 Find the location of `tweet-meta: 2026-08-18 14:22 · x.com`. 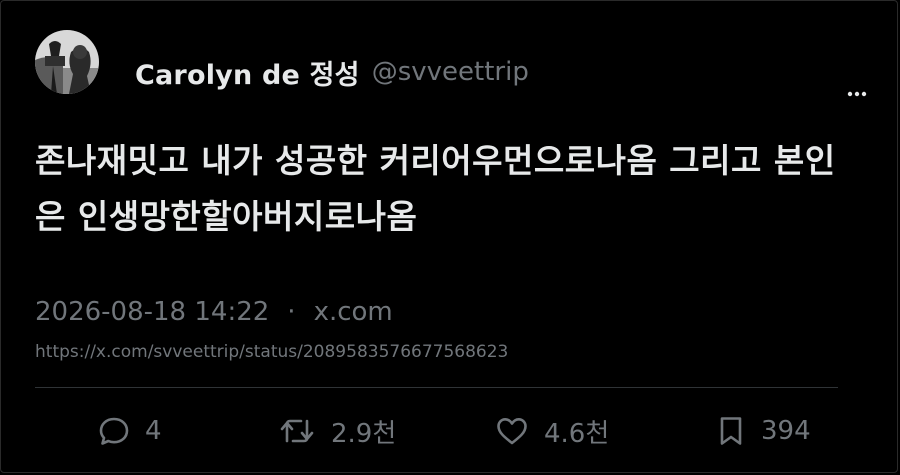

tweet-meta: 2026-08-18 14:22 · x.com is located at coordinates (214, 312).